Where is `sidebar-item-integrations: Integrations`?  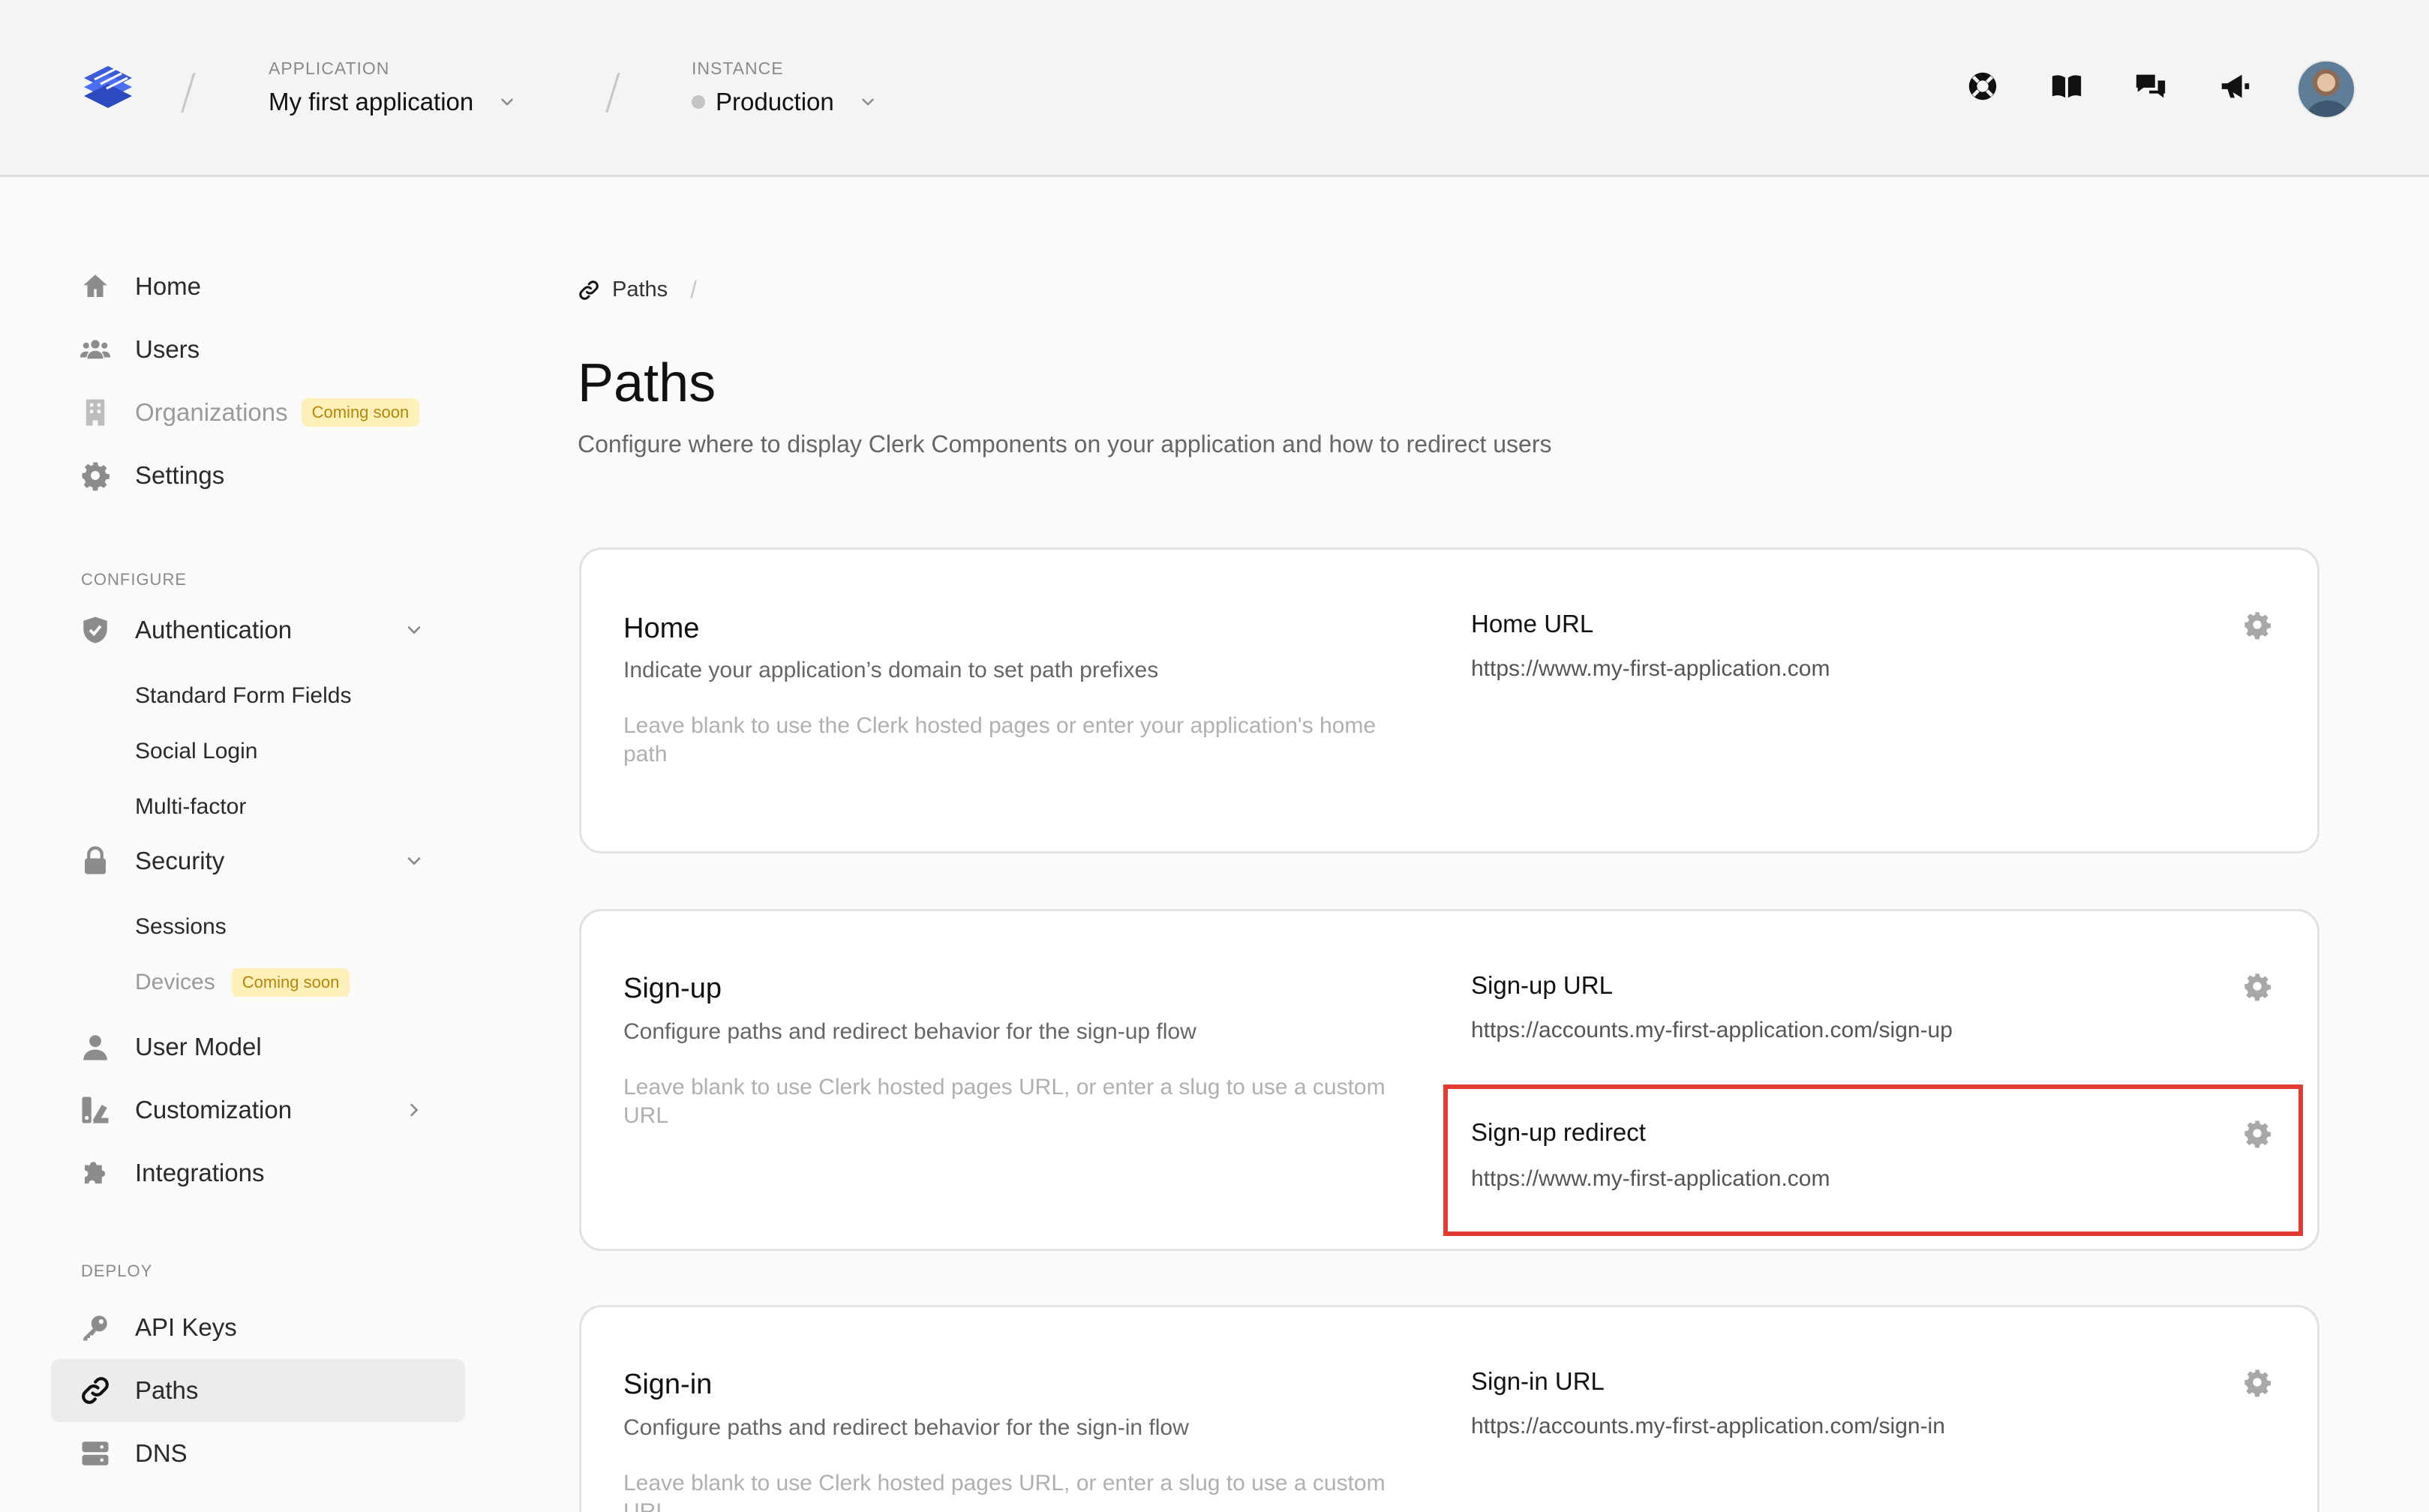
sidebar-item-integrations: Integrations is located at coordinates (258, 1173).